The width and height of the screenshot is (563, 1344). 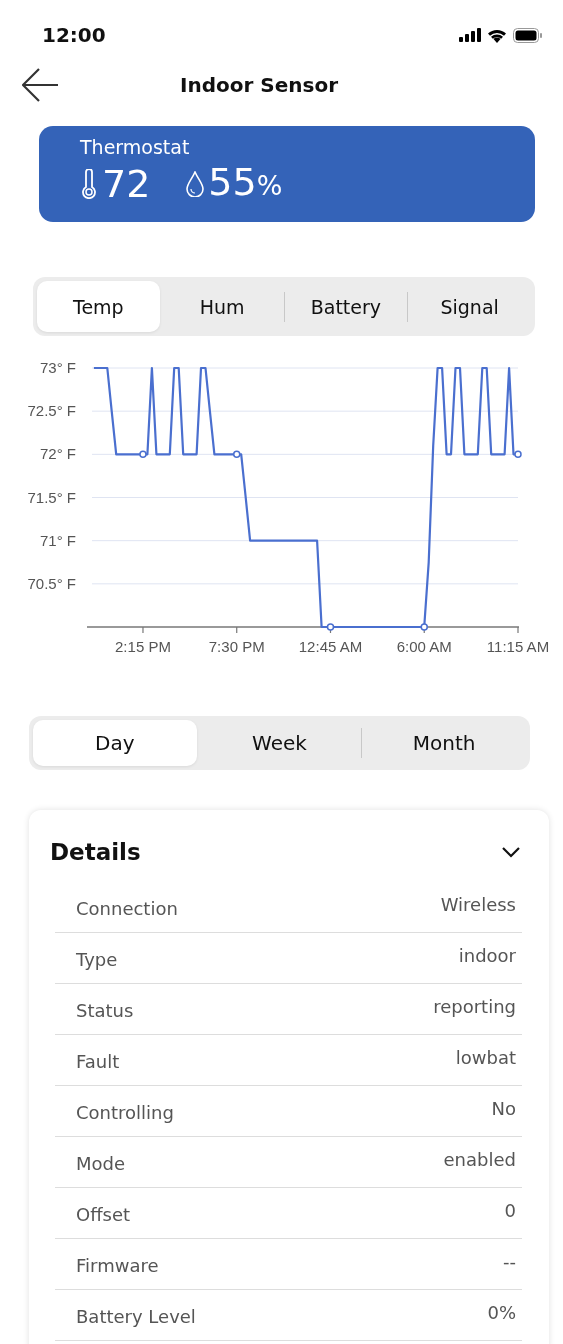 What do you see at coordinates (509, 1262) in the screenshot?
I see `detail-value: --` at bounding box center [509, 1262].